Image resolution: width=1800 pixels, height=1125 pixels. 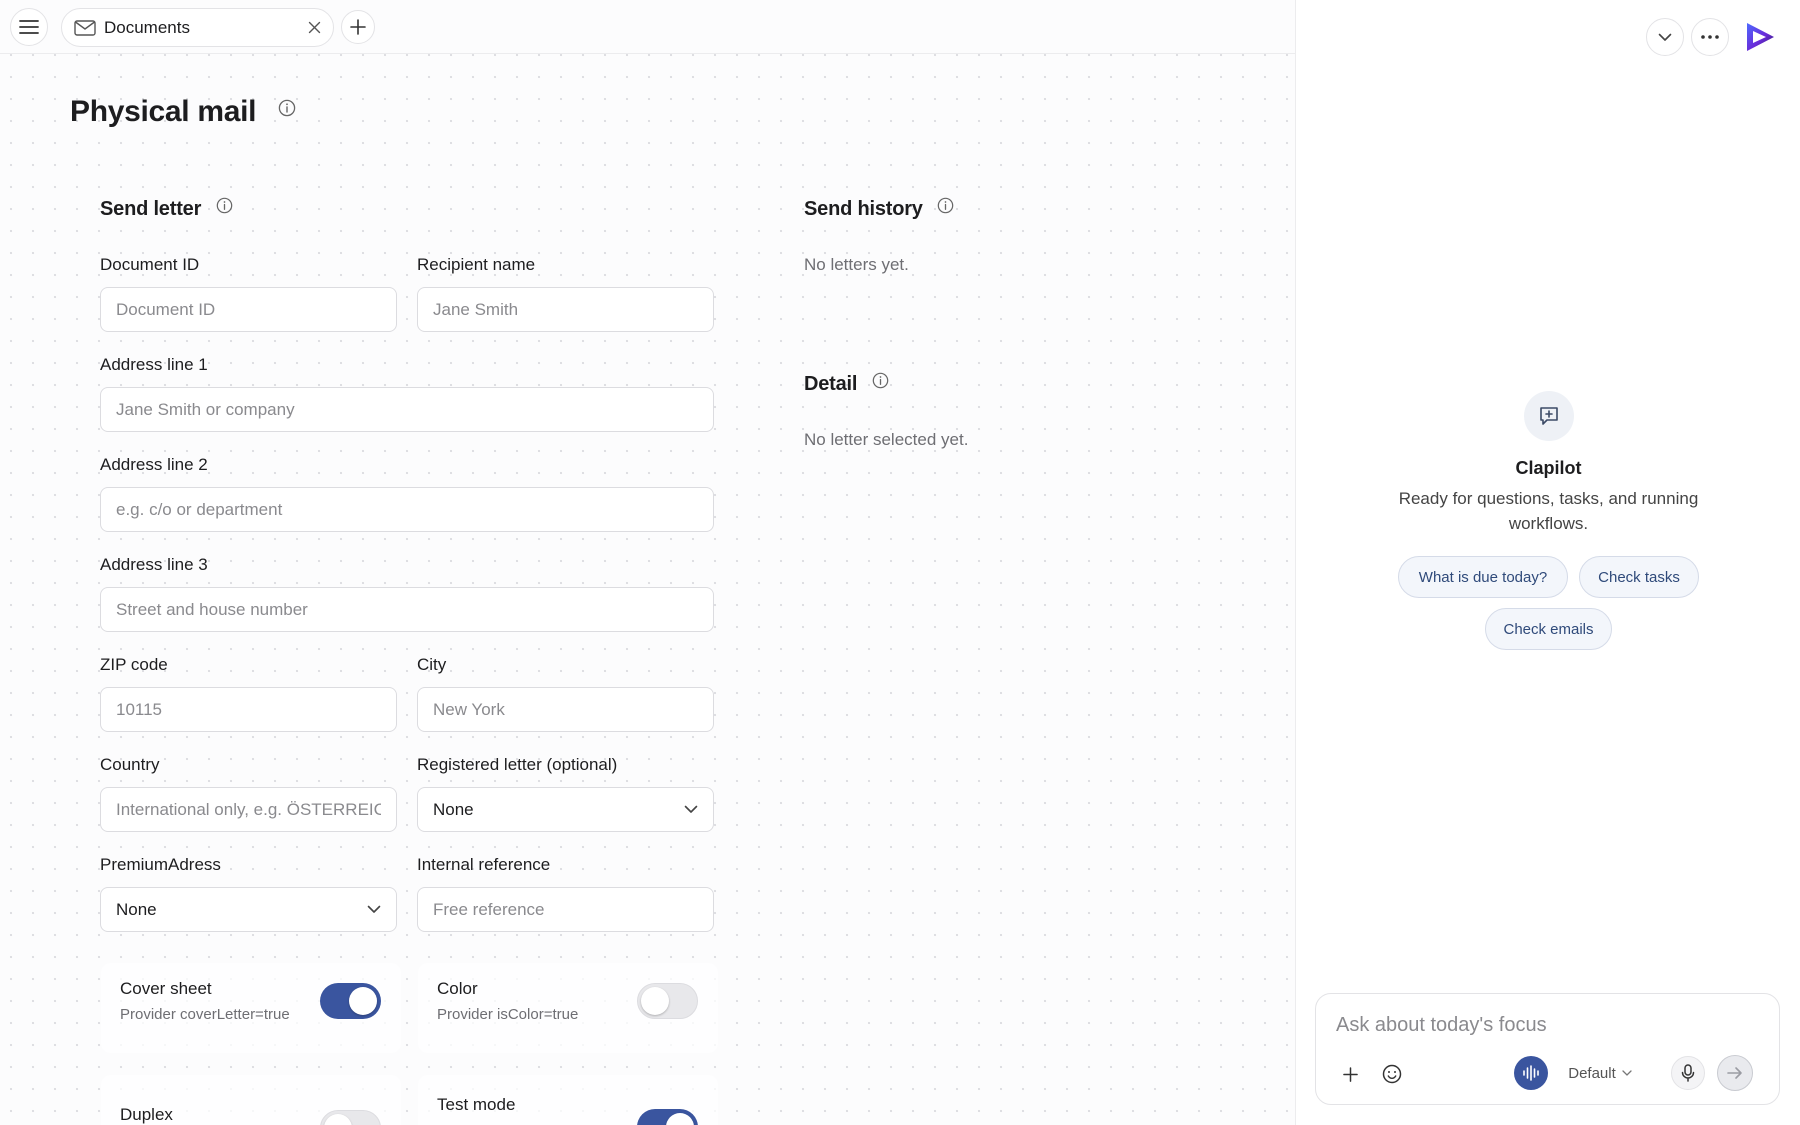 I want to click on color-option: Color Provider isColor=true, so click(x=568, y=1008).